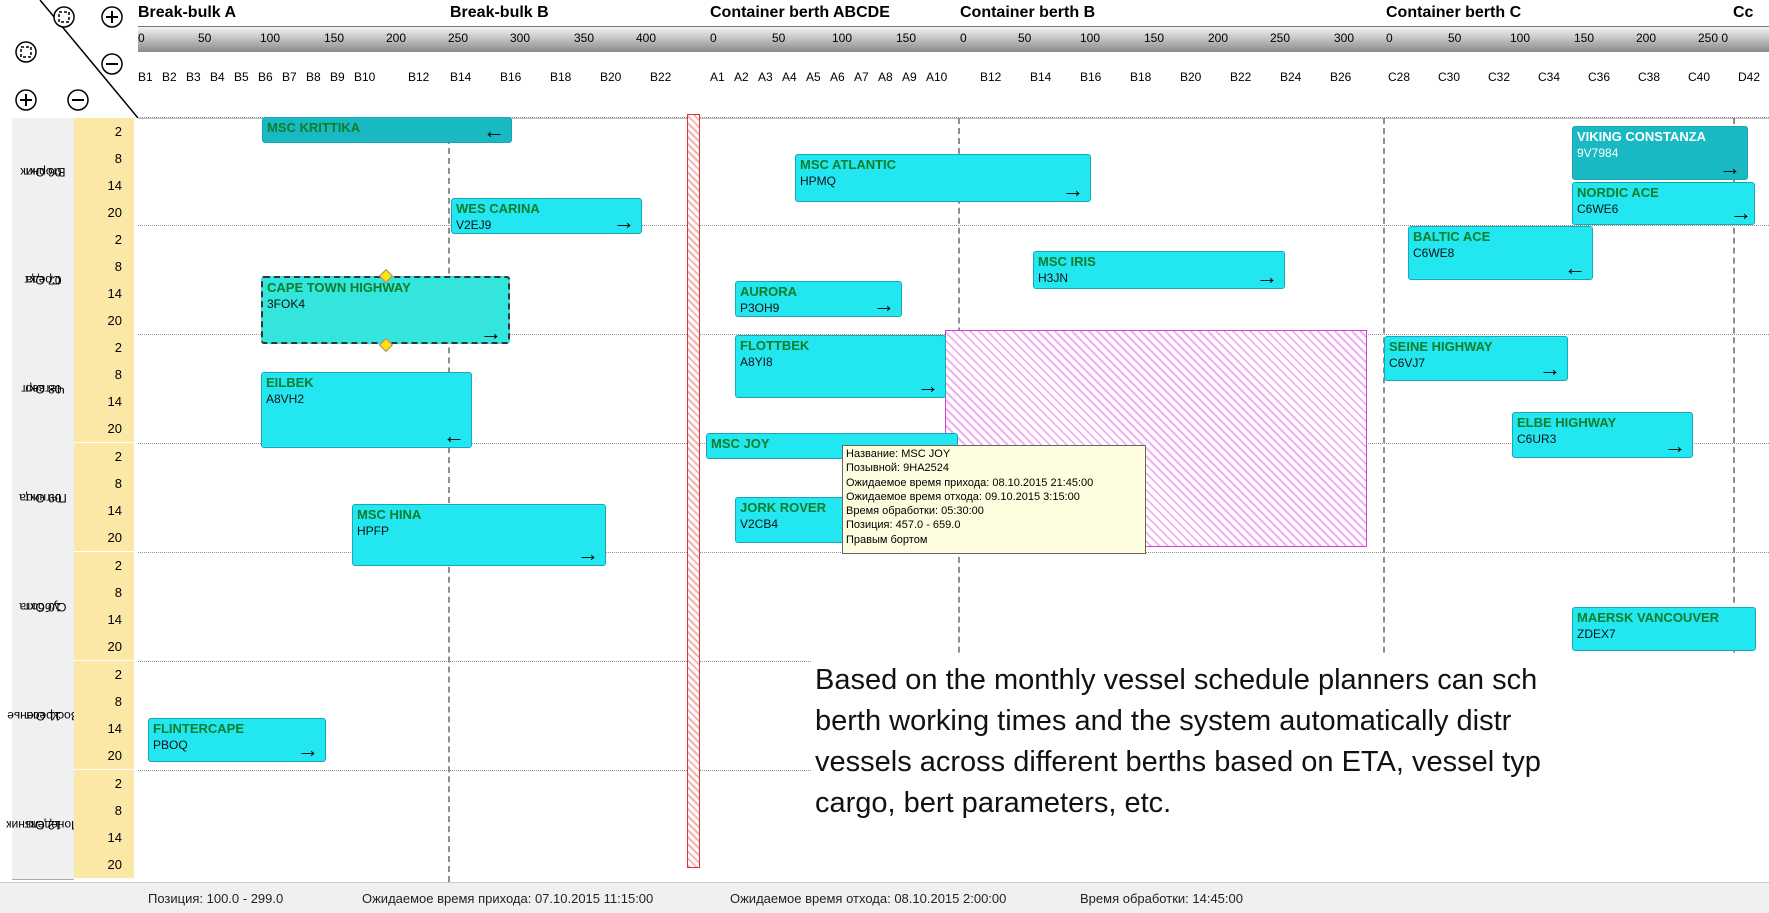  What do you see at coordinates (389, 514) in the screenshot?
I see `vessel-name: MSC HINA` at bounding box center [389, 514].